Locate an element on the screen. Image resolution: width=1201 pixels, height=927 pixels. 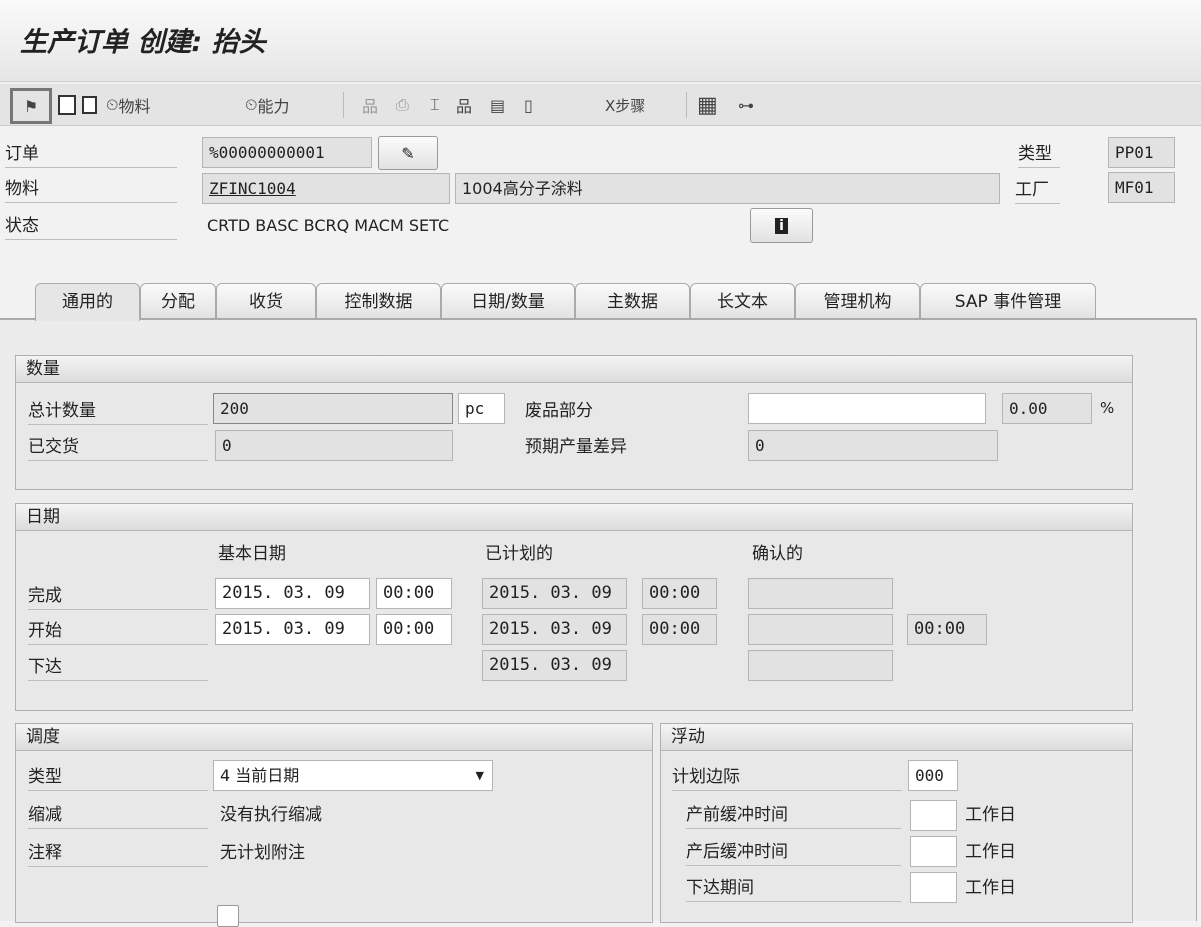
scrap-percent-field: 0.00 is located at coordinates (1047, 408).